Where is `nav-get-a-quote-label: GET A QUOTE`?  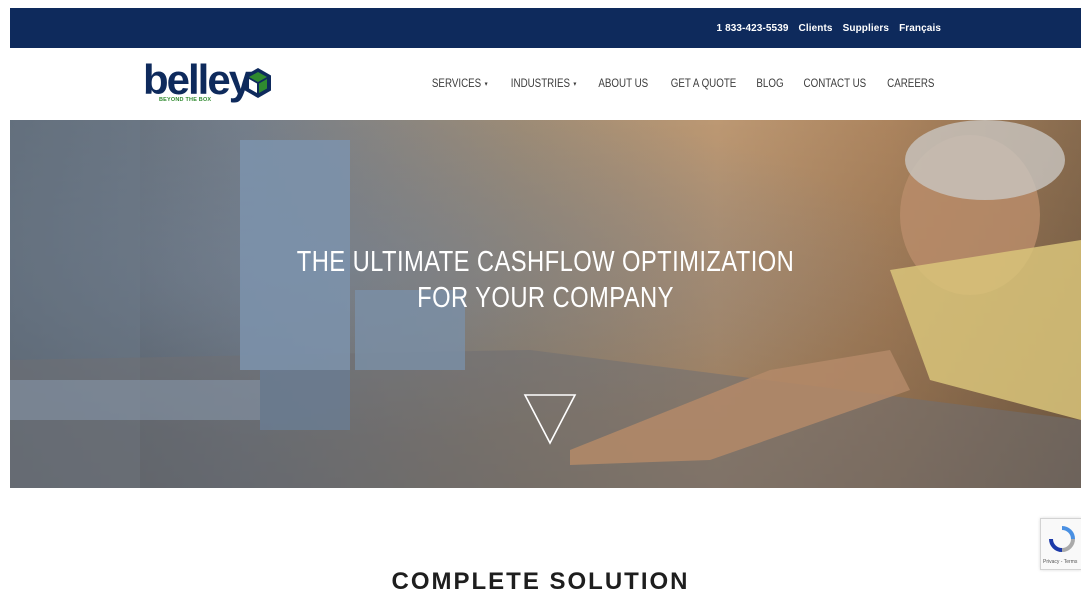
nav-get-a-quote-label: GET A QUOTE is located at coordinates (703, 84).